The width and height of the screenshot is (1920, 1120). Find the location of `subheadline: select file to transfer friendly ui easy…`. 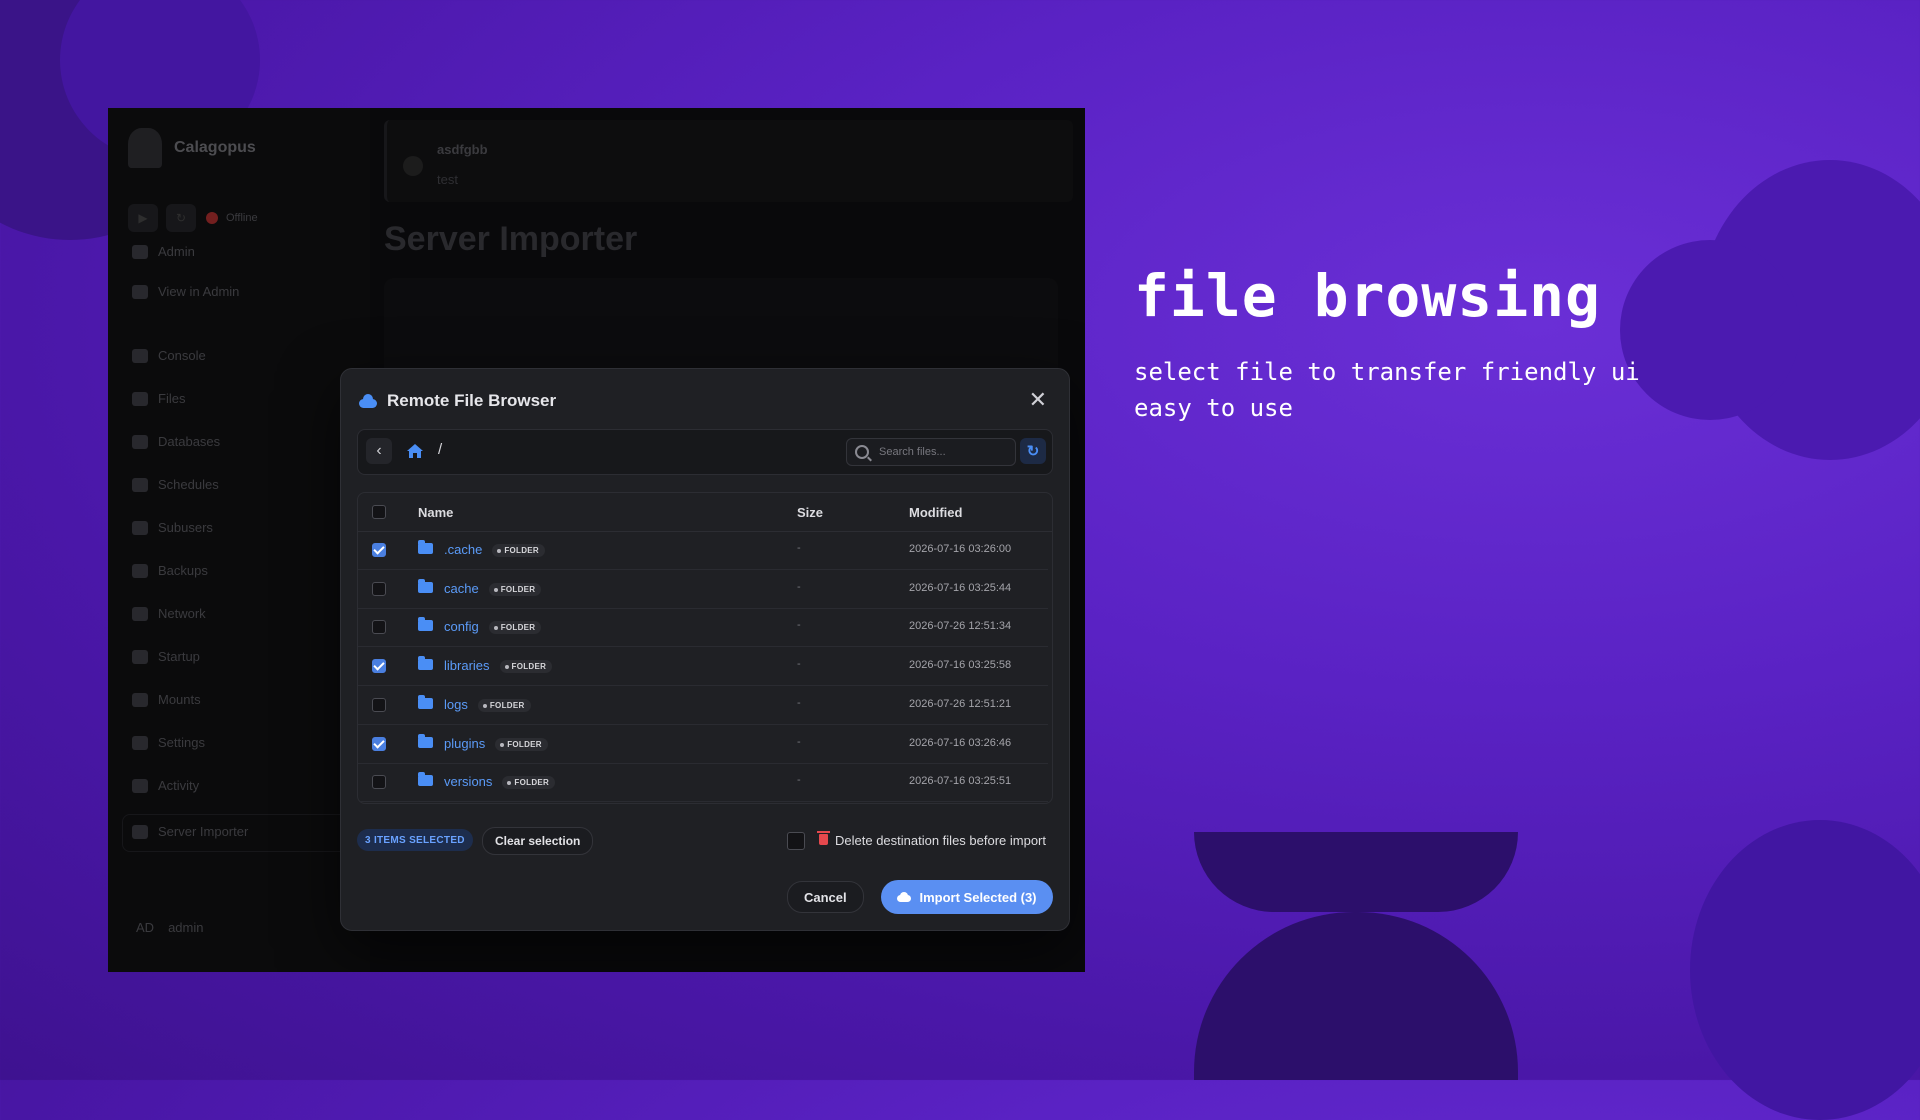

subheadline: select file to transfer friendly ui easy… is located at coordinates (1387, 390).